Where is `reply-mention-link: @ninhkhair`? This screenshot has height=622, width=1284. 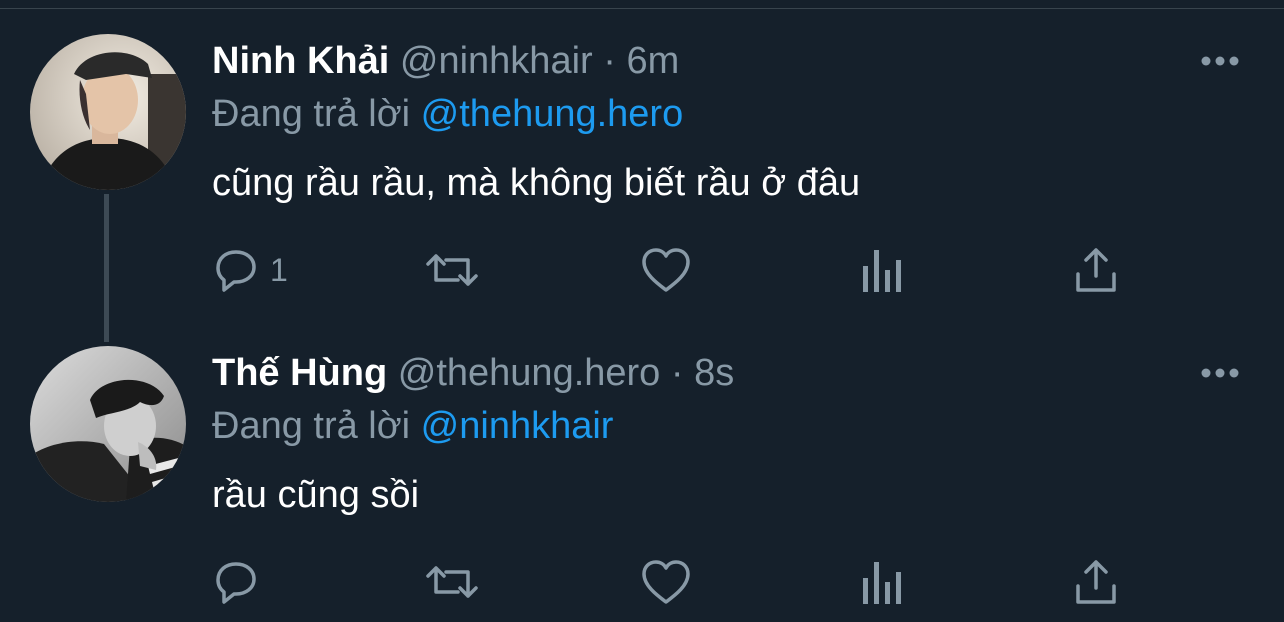
reply-mention-link: @ninhkhair is located at coordinates (517, 426).